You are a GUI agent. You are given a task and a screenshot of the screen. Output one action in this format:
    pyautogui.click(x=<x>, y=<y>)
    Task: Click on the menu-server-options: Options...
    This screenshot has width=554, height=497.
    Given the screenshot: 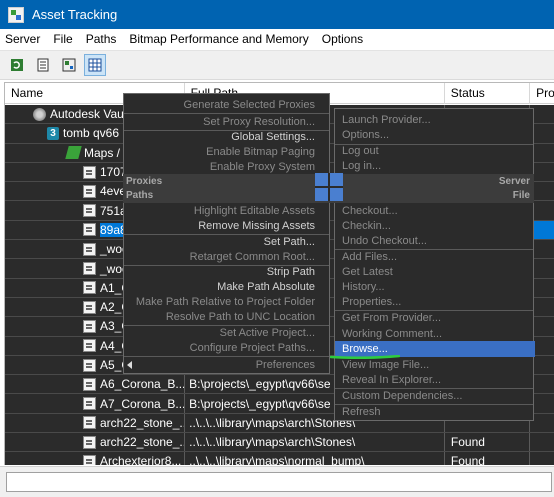 What is the action you would take?
    pyautogui.click(x=365, y=135)
    